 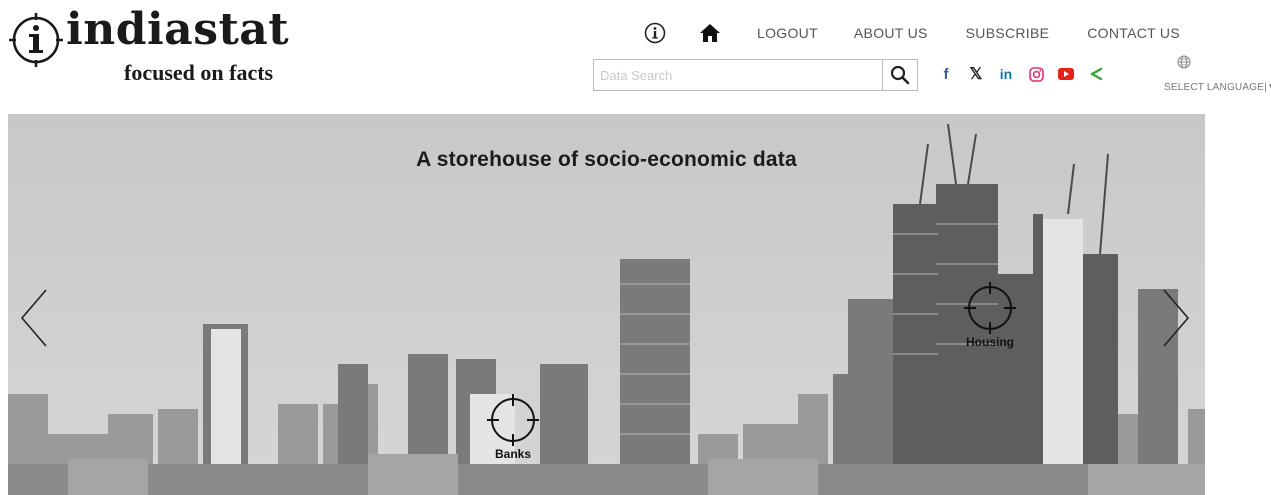 What do you see at coordinates (1133, 33) in the screenshot?
I see `nav-contact-us-link: CONTACT US` at bounding box center [1133, 33].